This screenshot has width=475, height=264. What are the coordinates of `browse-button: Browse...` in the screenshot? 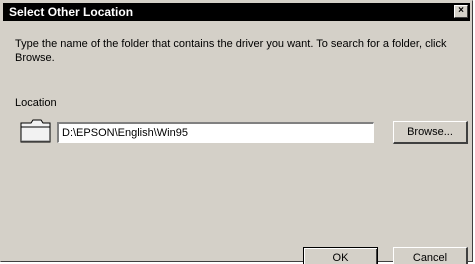 It's located at (430, 132).